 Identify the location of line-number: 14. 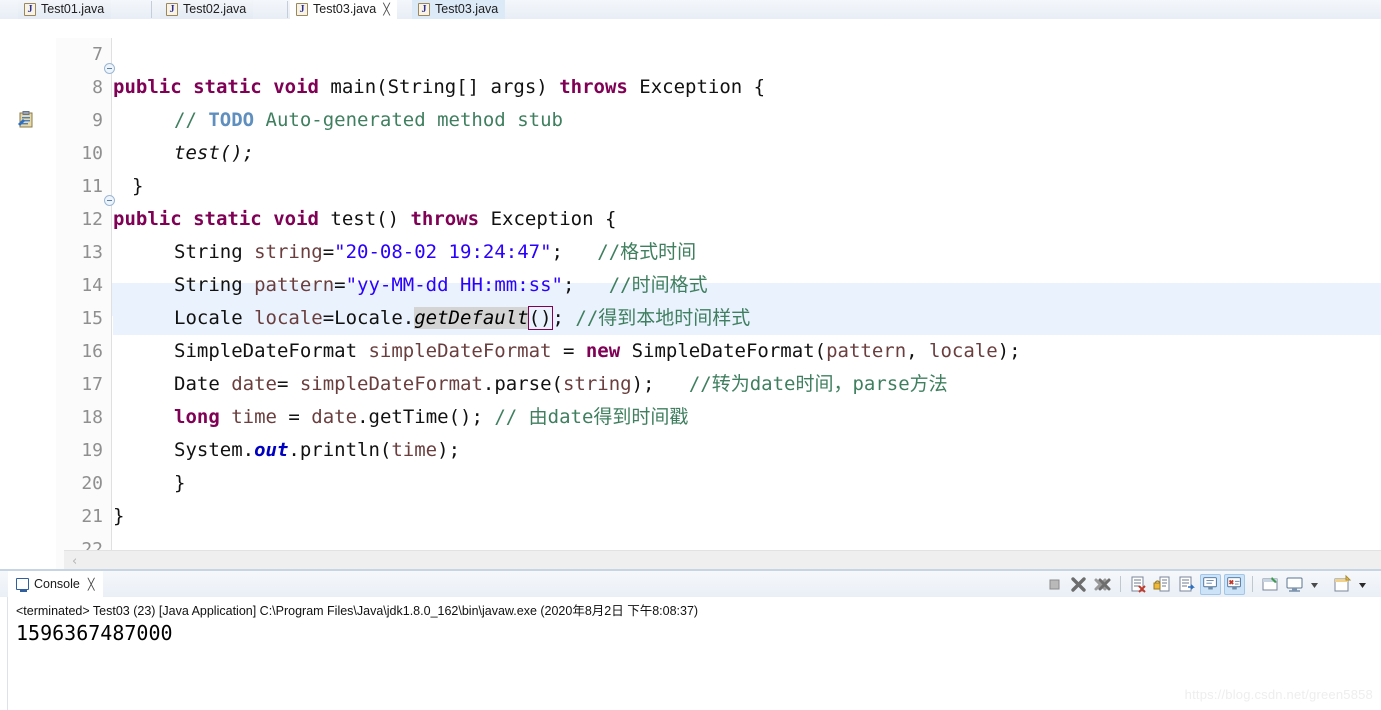
(92, 285).